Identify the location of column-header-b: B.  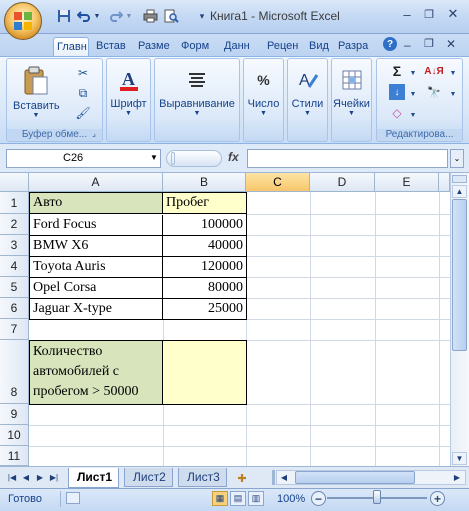
(204, 182).